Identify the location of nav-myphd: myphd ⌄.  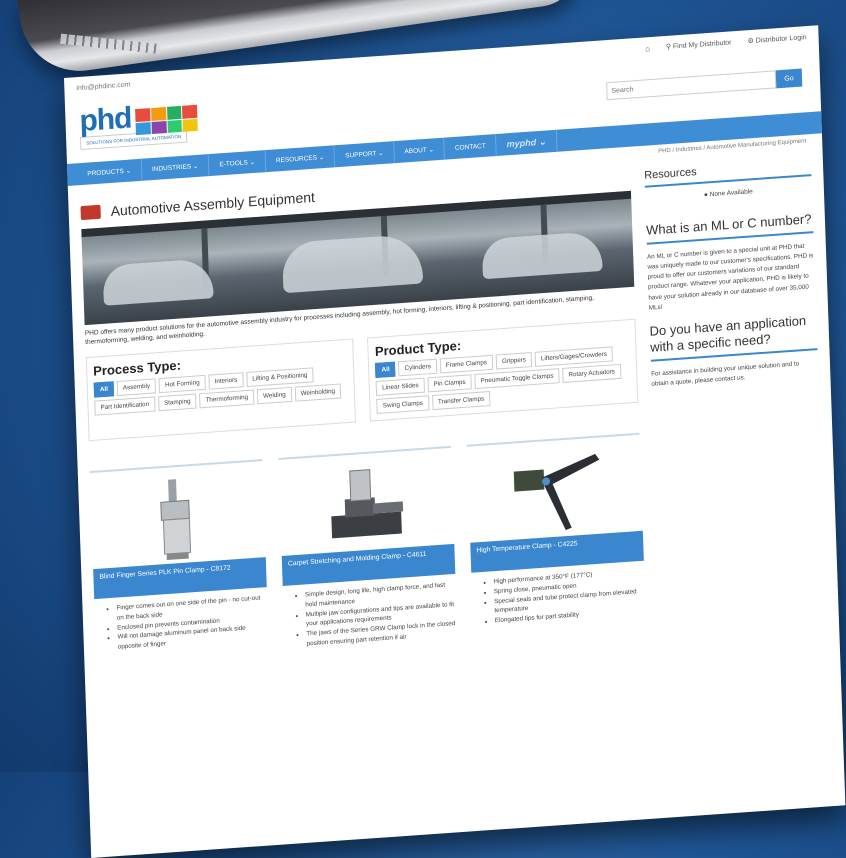
(527, 142).